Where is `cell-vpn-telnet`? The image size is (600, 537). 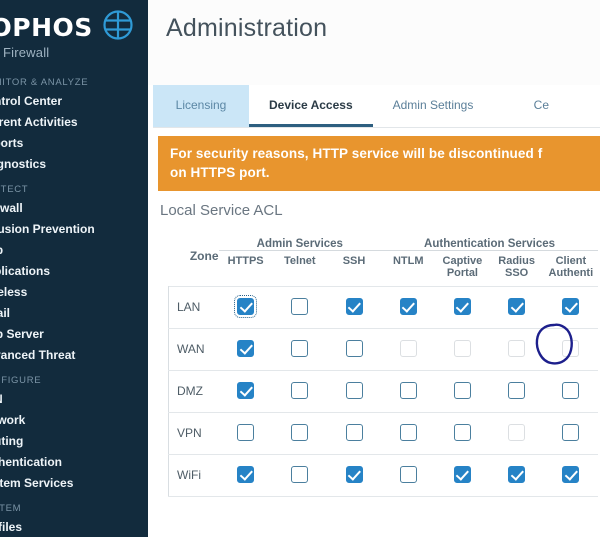
cell-vpn-telnet is located at coordinates (299, 433).